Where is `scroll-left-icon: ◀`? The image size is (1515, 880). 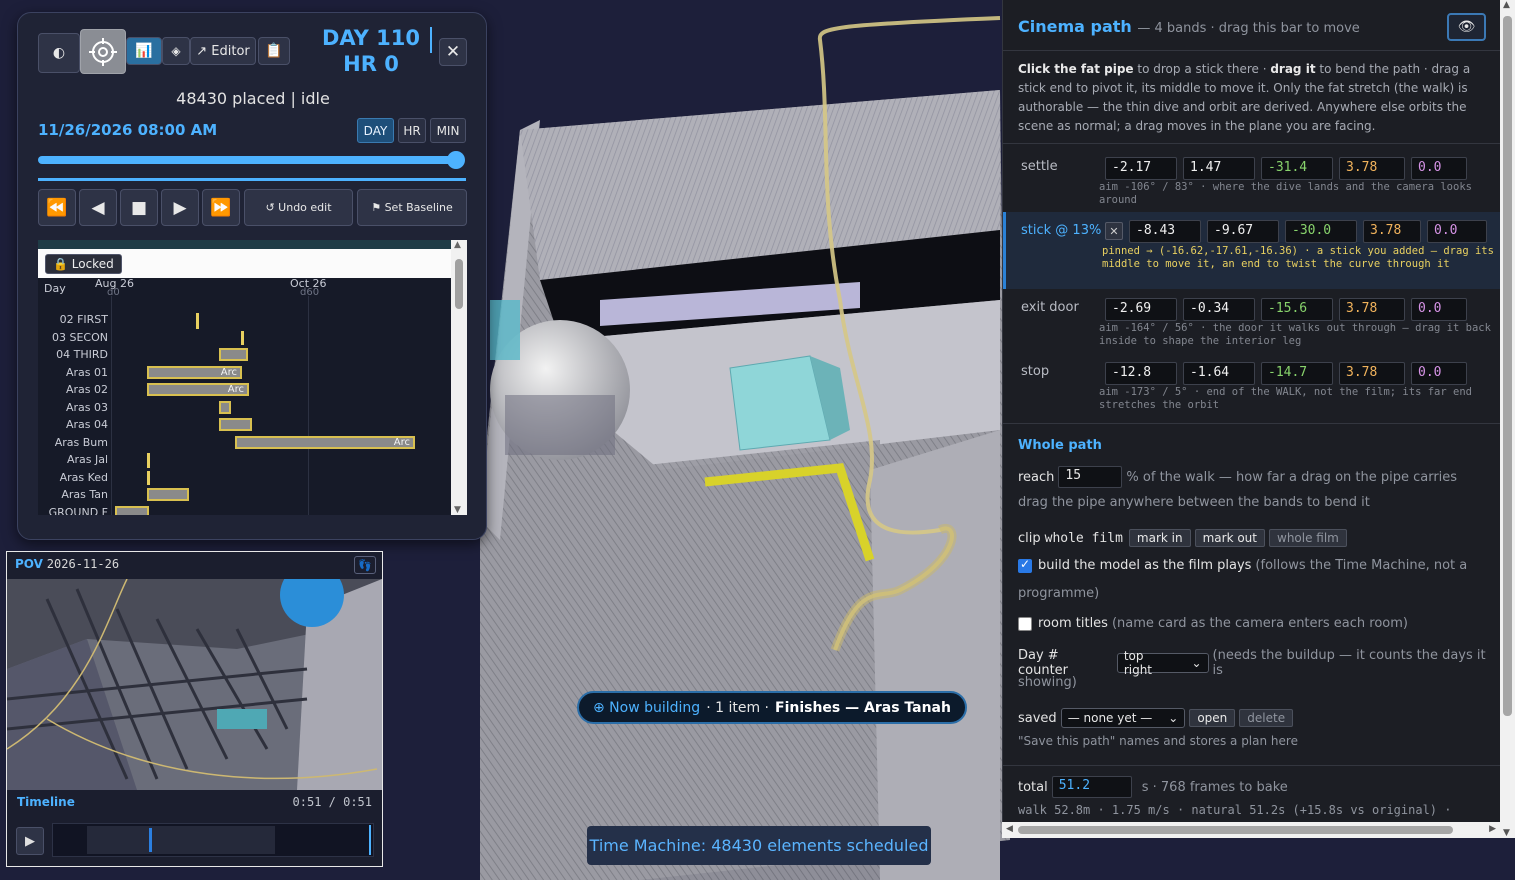 scroll-left-icon: ◀ is located at coordinates (1009, 829).